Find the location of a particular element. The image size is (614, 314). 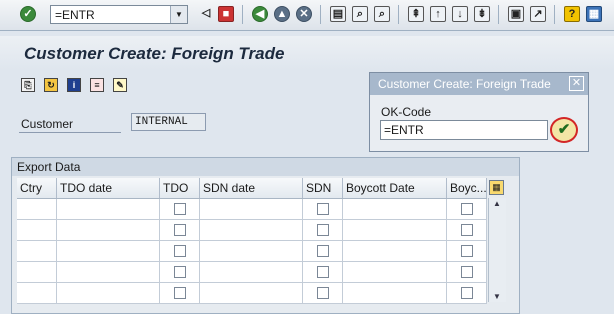

cancel-icon: ✕ is located at coordinates (304, 14).